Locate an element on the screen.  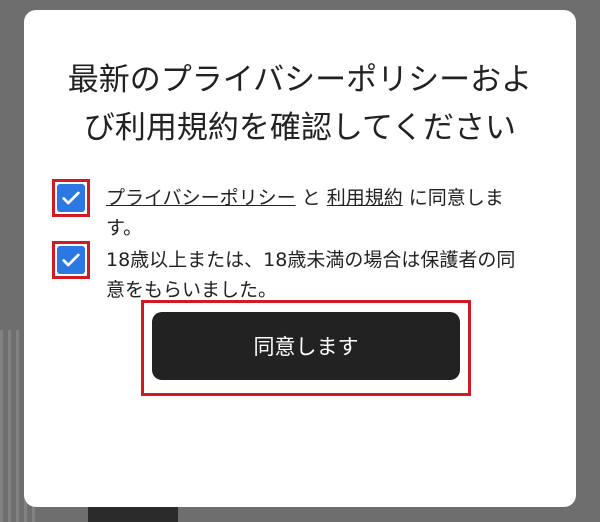
privacy-terms-consent-row: プライバシーポリシー と 利用規約 に同意します。 is located at coordinates (289, 211).